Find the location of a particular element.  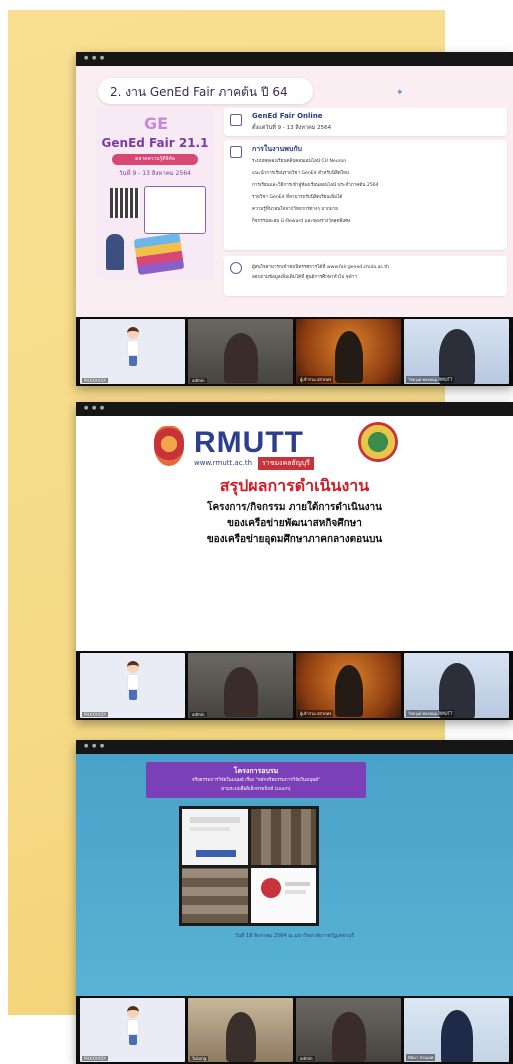

network-emblem-icon is located at coordinates (378, 442).